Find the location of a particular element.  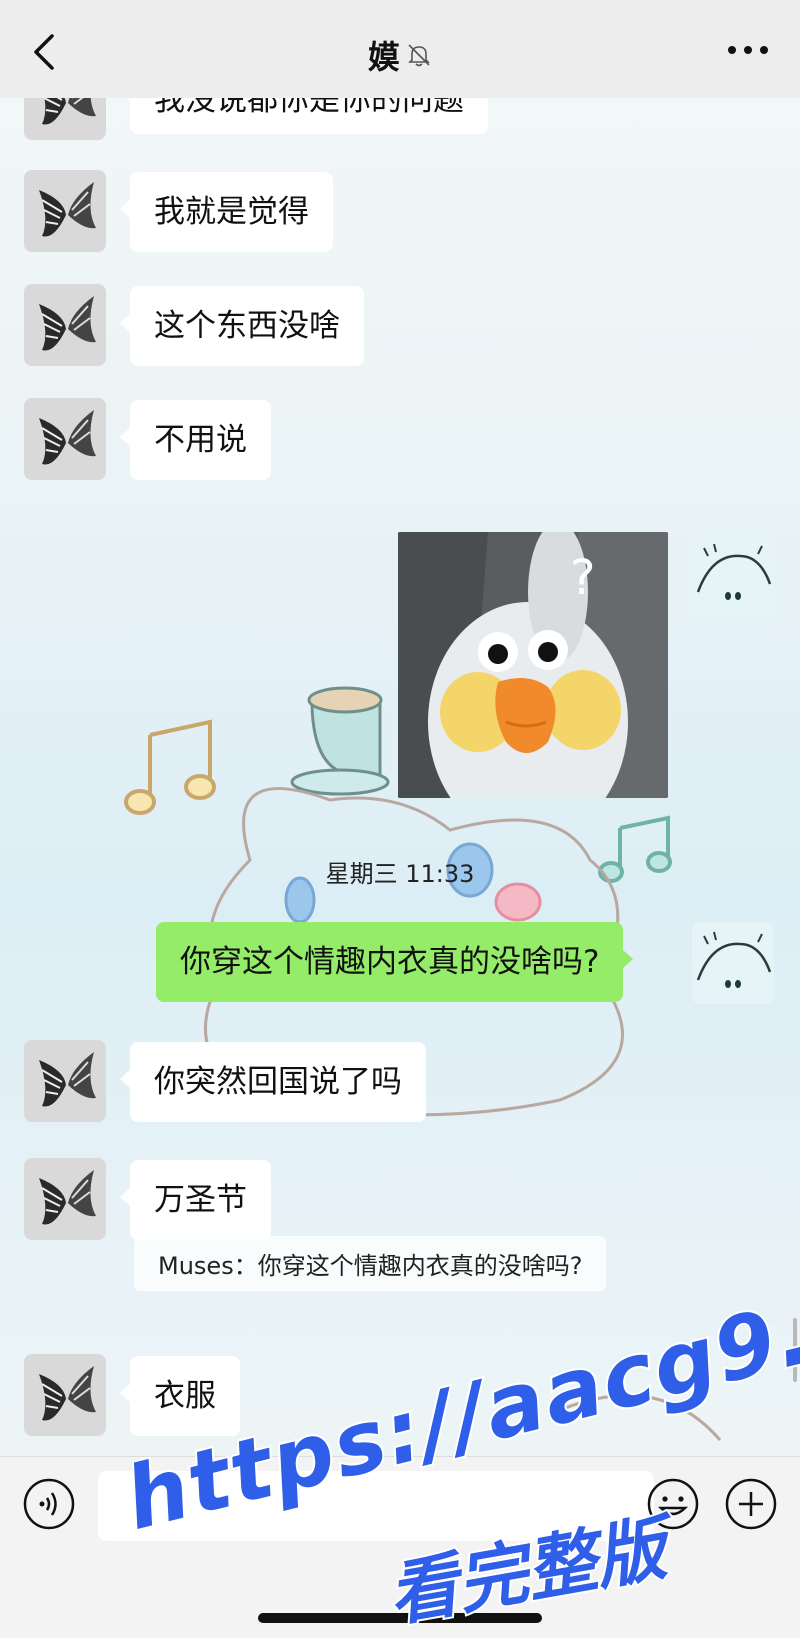

message-bubble: 我就是觉得 is located at coordinates (226, 212).